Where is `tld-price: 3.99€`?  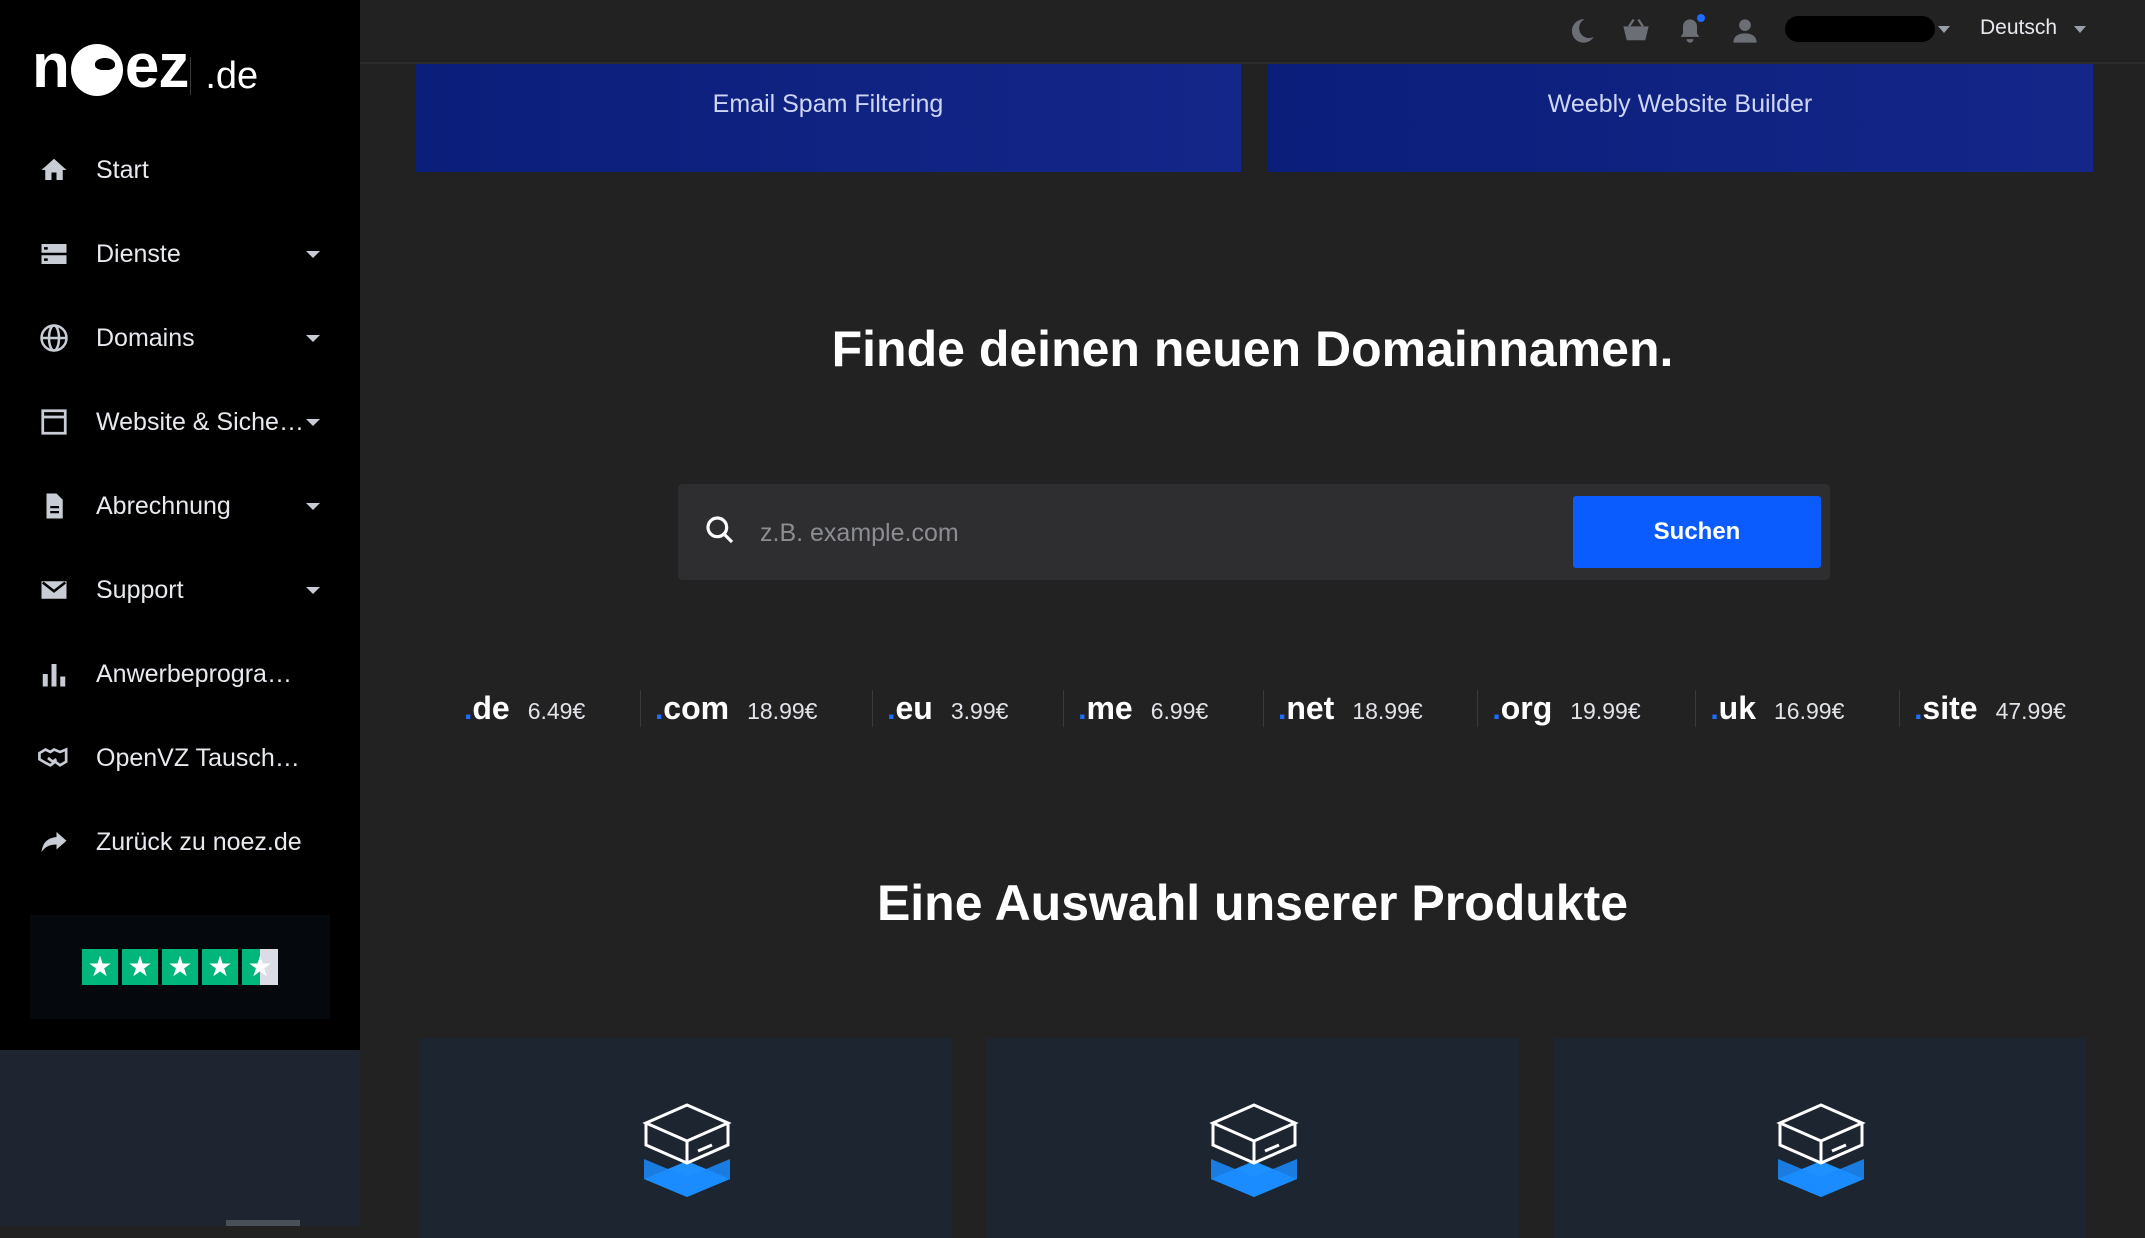
tld-price: 3.99€ is located at coordinates (979, 710).